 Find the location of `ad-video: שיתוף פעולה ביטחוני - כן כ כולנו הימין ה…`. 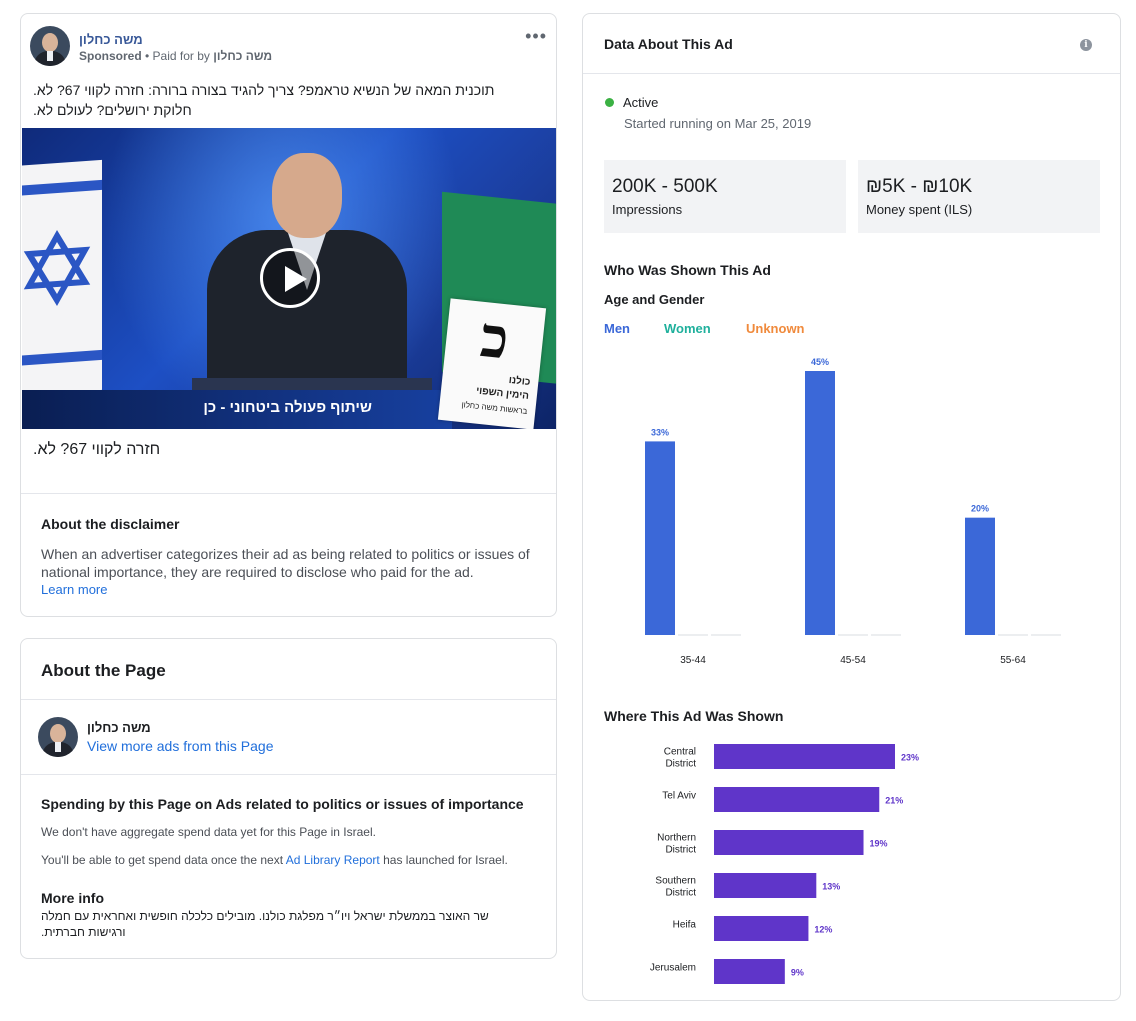

ad-video: שיתוף פעולה ביטחוני - כן כ כולנו הימין ה… is located at coordinates (289, 278).